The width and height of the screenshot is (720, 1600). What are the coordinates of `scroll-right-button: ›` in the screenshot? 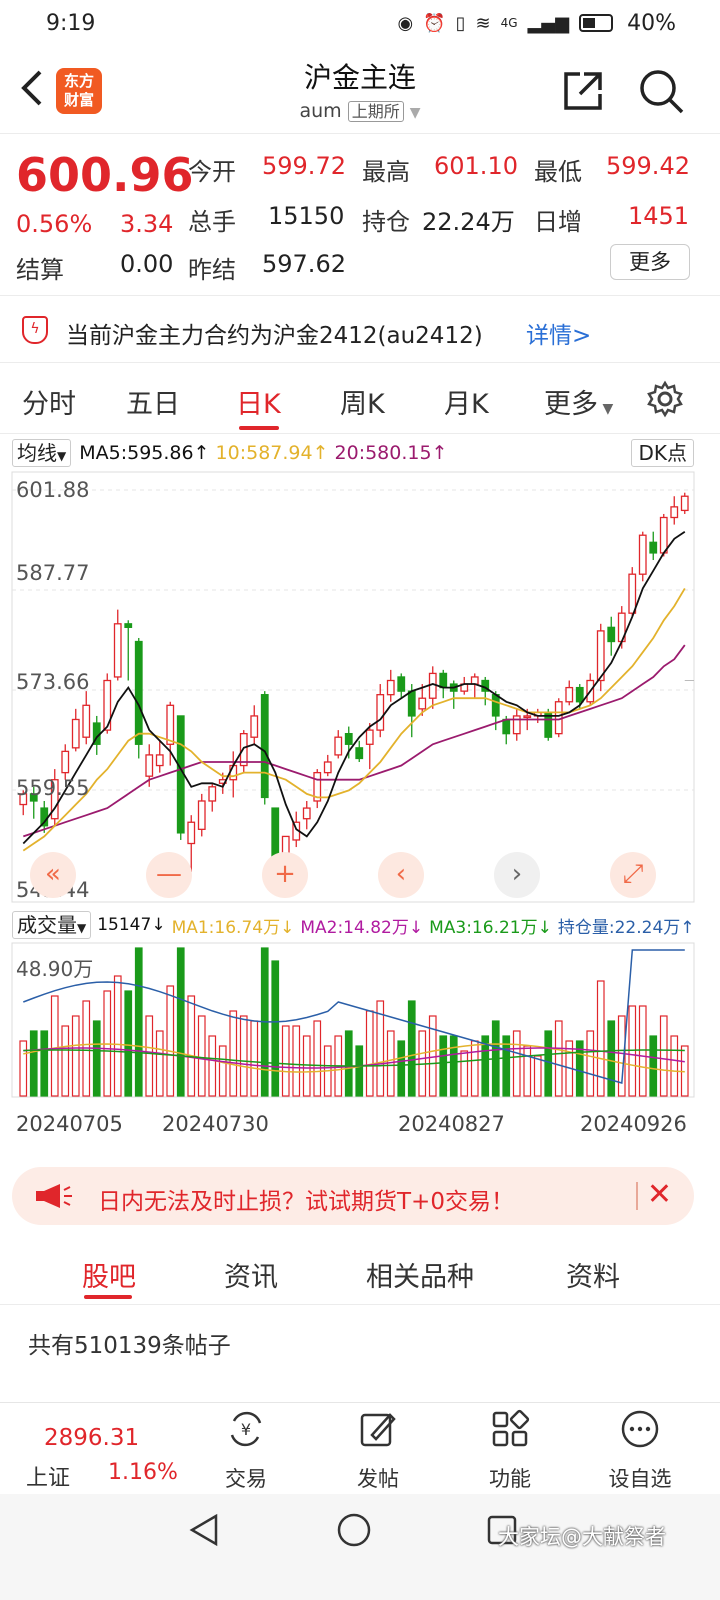 It's located at (517, 875).